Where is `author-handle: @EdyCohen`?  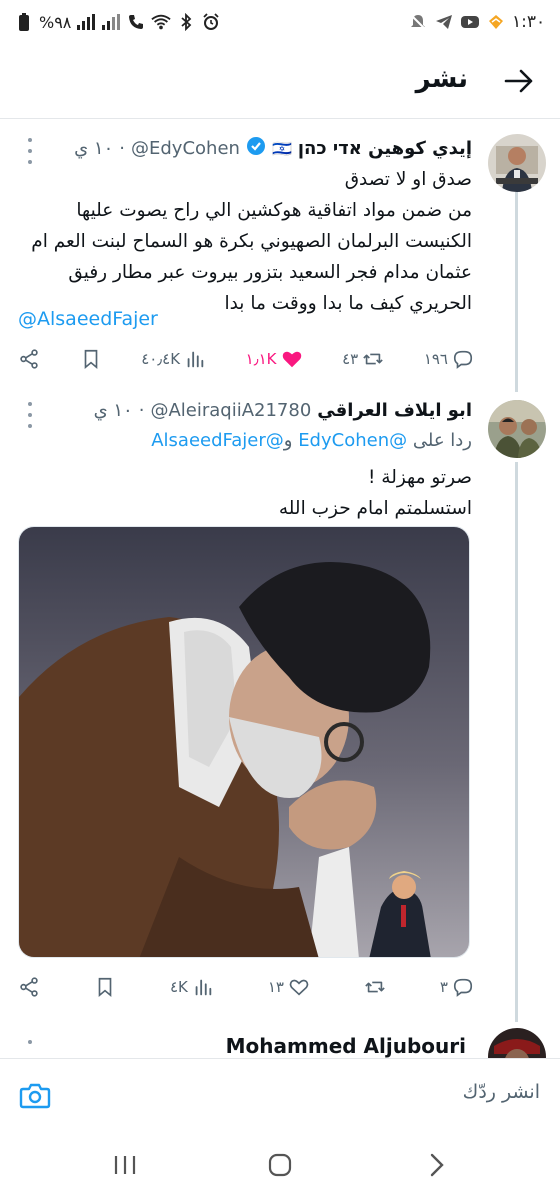
author-handle: @EdyCohen is located at coordinates (185, 148).